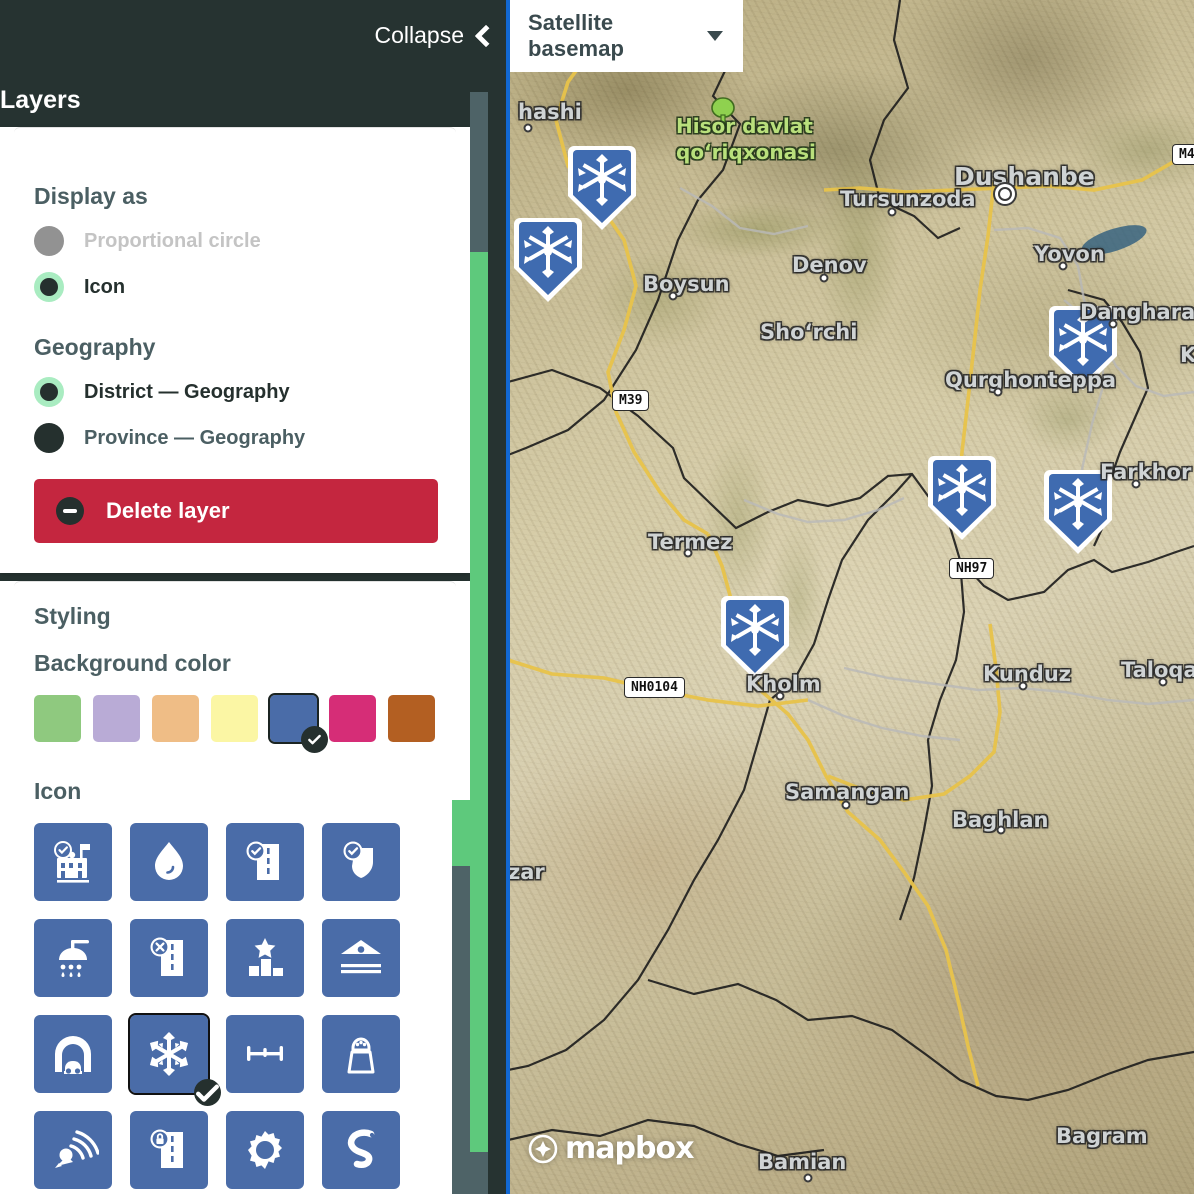 The width and height of the screenshot is (1194, 1194). What do you see at coordinates (629, 1148) in the screenshot?
I see `mapbox-label: mapbox` at bounding box center [629, 1148].